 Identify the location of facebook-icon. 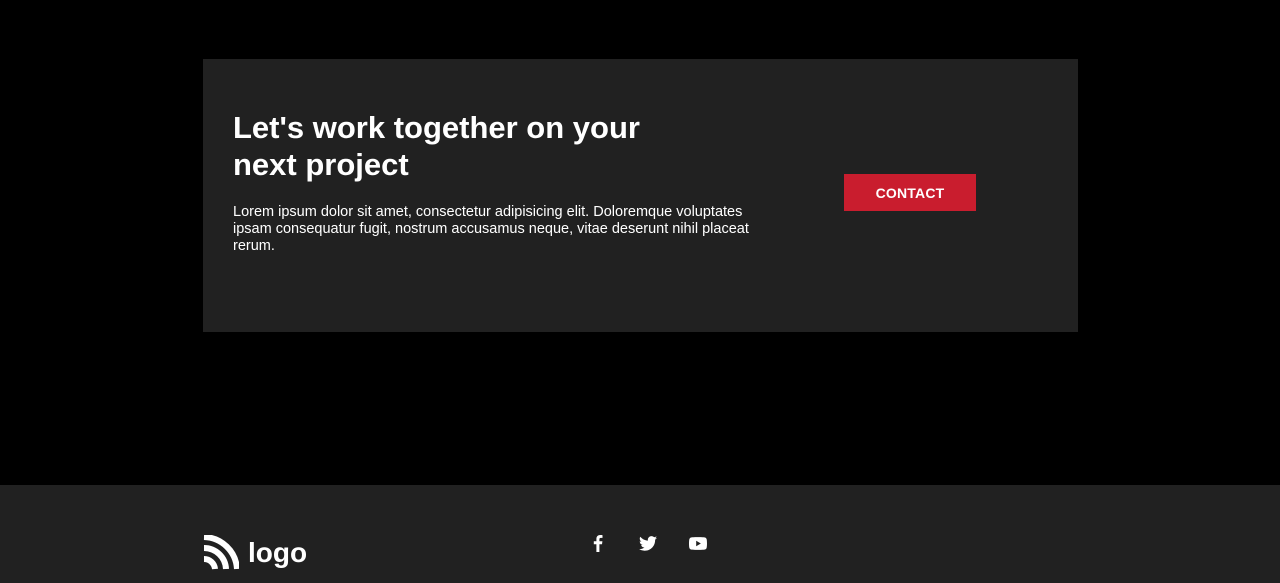
(598, 543).